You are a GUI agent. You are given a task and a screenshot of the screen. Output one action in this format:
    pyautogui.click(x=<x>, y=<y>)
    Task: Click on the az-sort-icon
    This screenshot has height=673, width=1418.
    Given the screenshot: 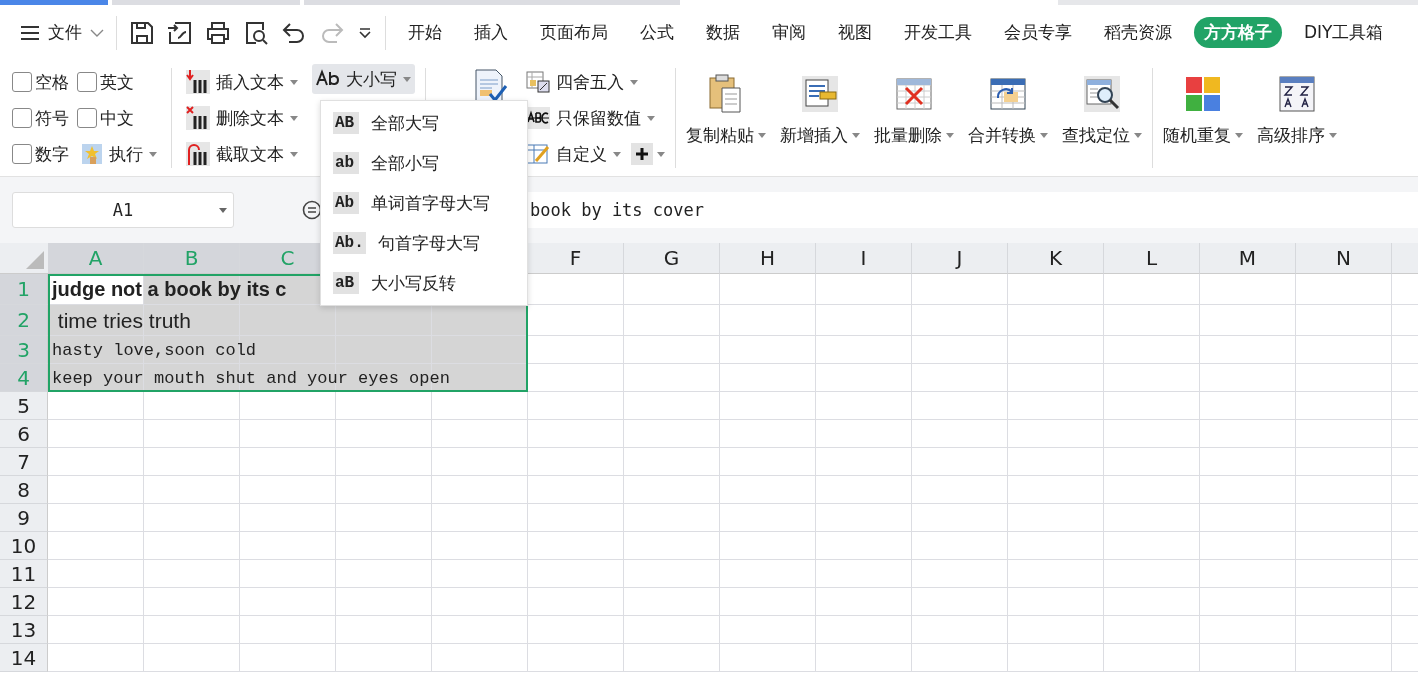 What is the action you would take?
    pyautogui.click(x=1297, y=94)
    